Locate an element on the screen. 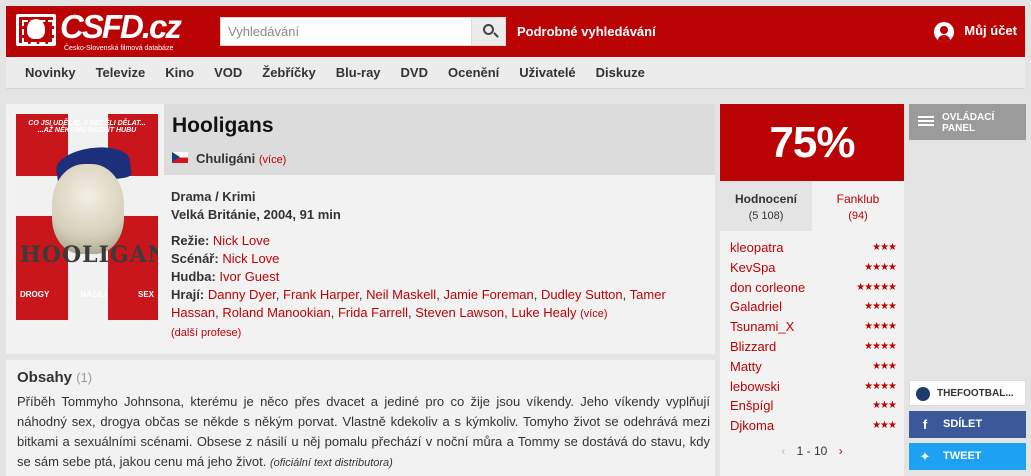 Image resolution: width=1031 pixels, height=476 pixels. user-icon is located at coordinates (944, 32).